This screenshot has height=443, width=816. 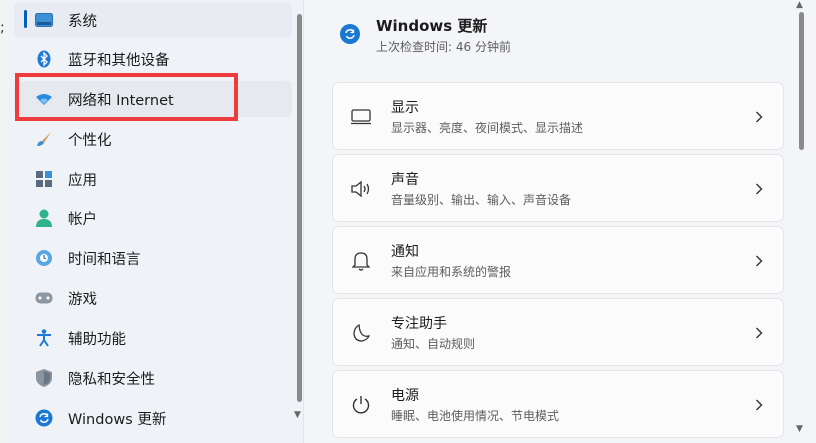 What do you see at coordinates (153, 338) in the screenshot?
I see `sidebar-item-accessibility: 辅助功能` at bounding box center [153, 338].